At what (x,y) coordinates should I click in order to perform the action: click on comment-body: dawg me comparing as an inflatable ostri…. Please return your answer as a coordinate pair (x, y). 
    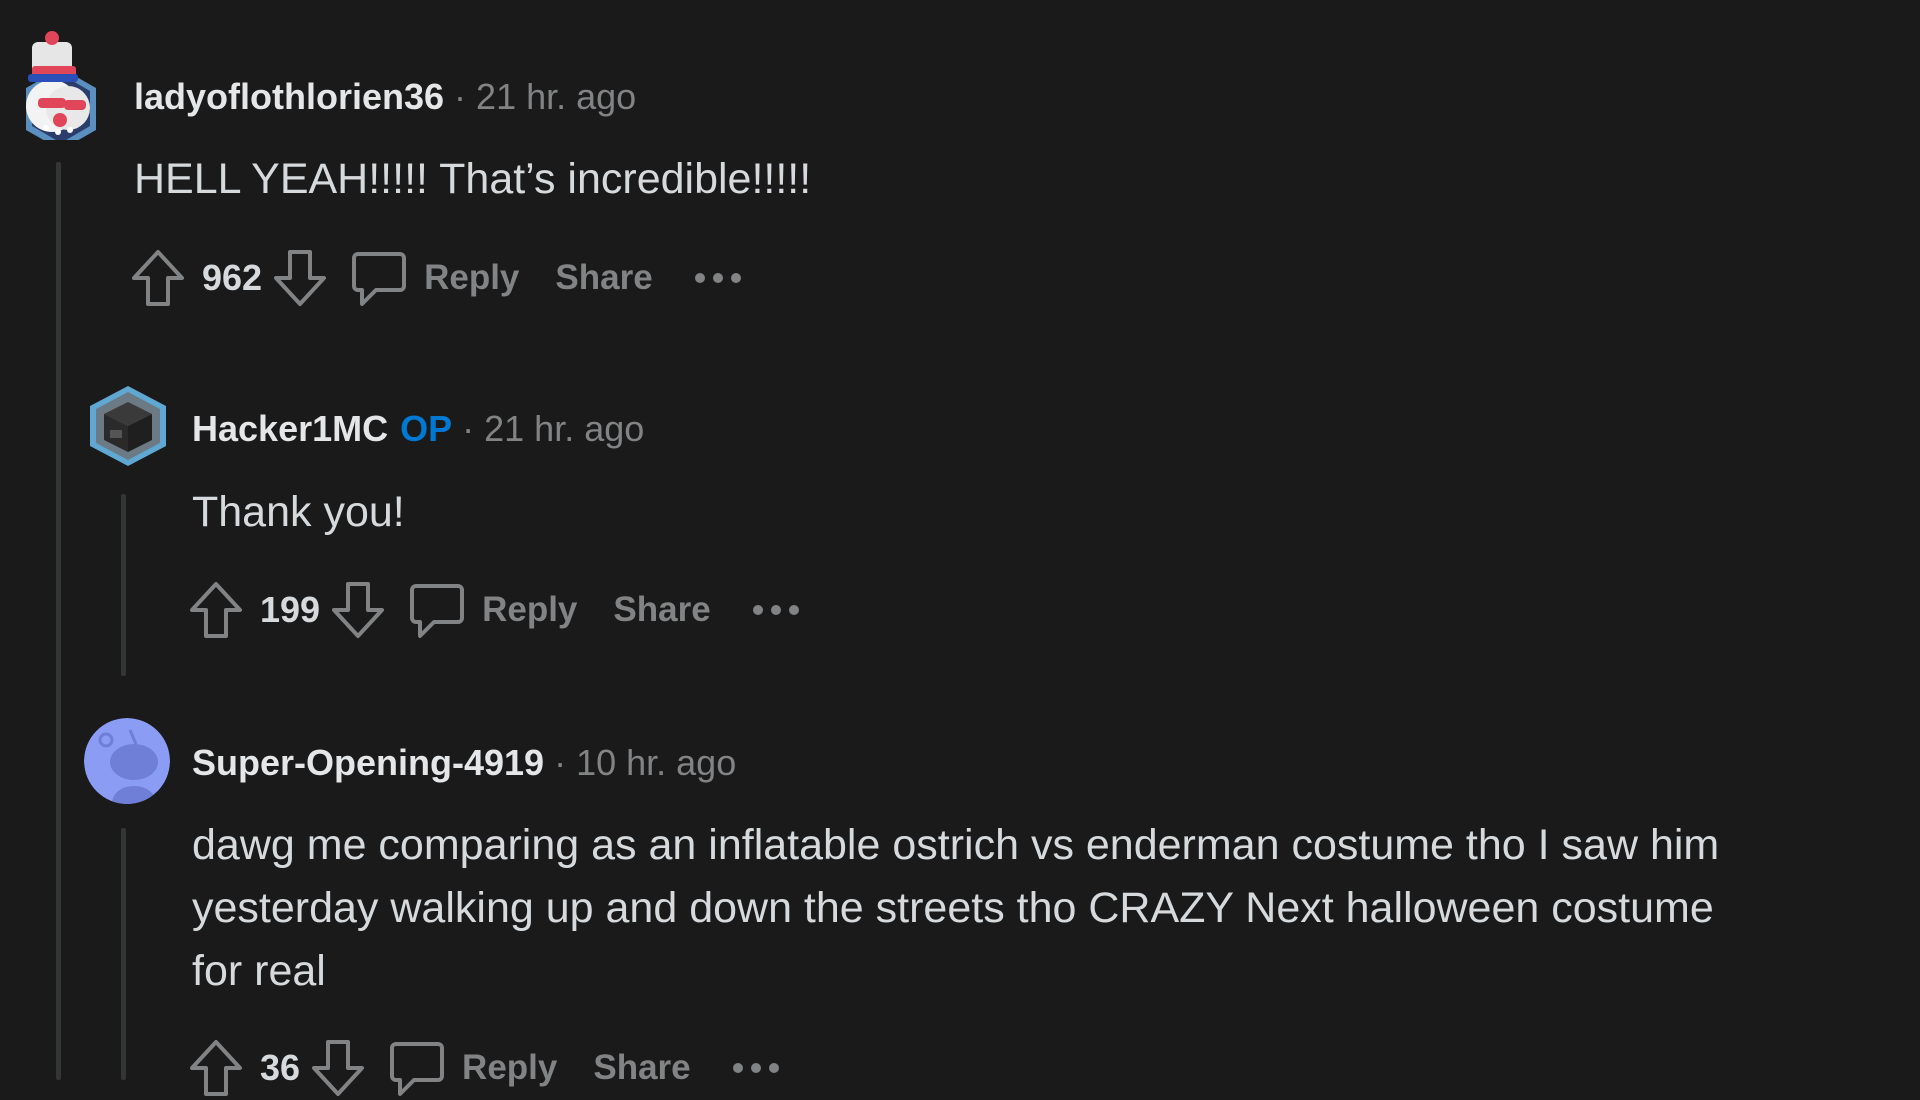
    Looking at the image, I should click on (956, 908).